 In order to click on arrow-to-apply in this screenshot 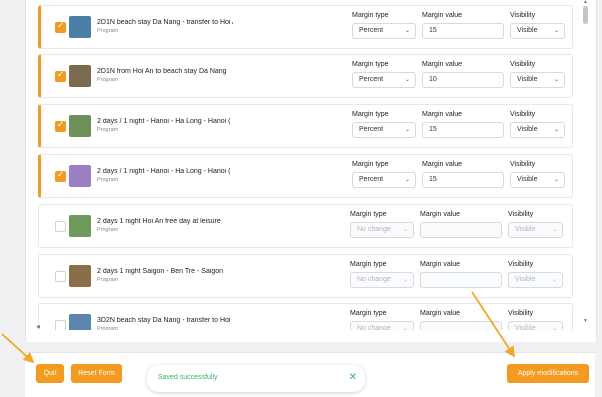, I will do `click(493, 324)`.